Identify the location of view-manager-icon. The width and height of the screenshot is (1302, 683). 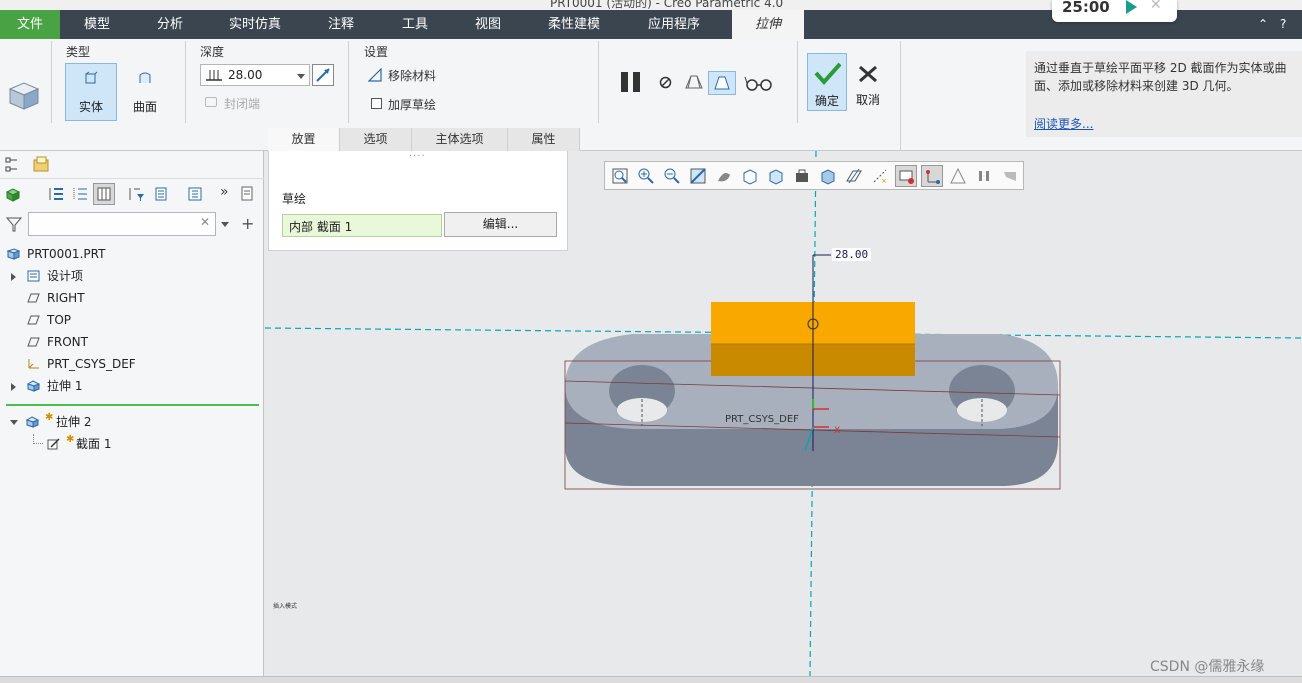
(776, 176).